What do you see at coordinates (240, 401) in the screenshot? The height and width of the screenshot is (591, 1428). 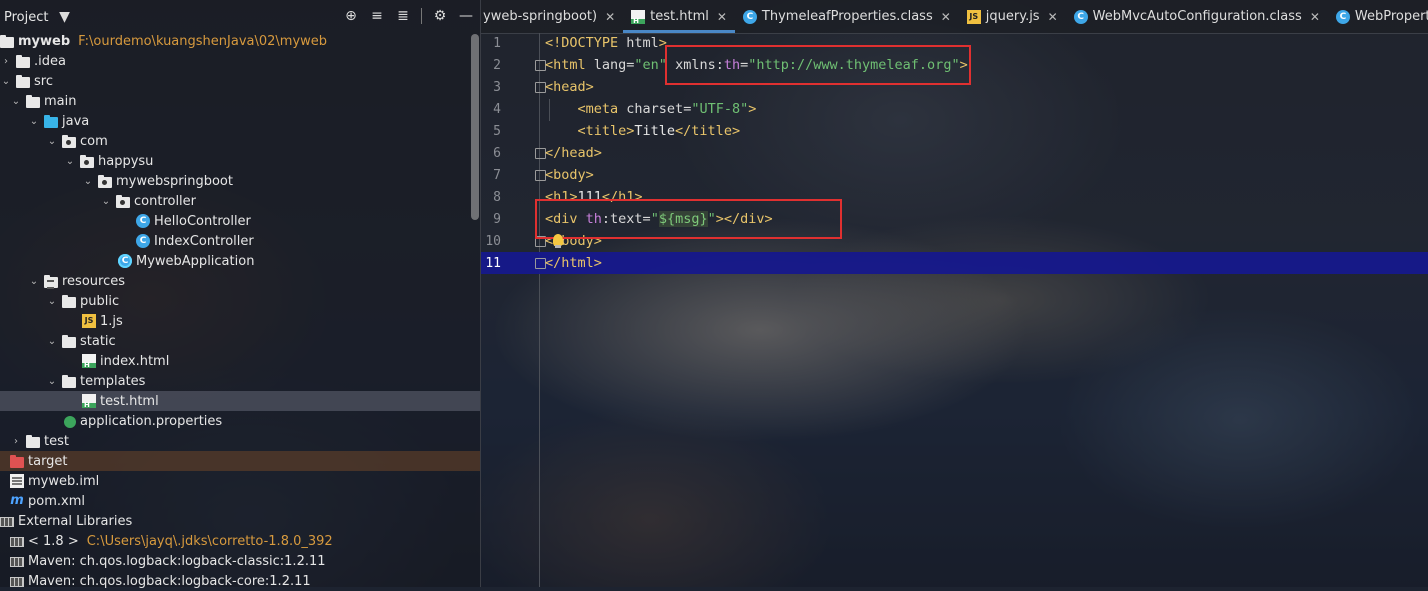 I see `tree-item-test-html: test.html` at bounding box center [240, 401].